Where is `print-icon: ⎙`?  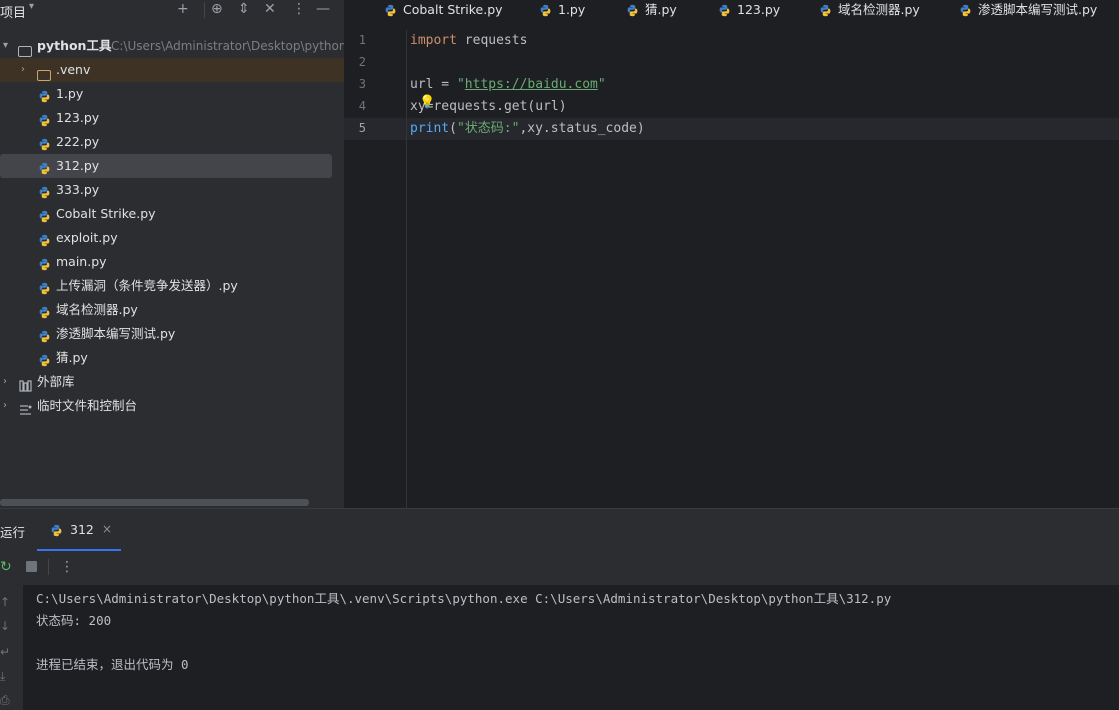 print-icon: ⎙ is located at coordinates (5, 700).